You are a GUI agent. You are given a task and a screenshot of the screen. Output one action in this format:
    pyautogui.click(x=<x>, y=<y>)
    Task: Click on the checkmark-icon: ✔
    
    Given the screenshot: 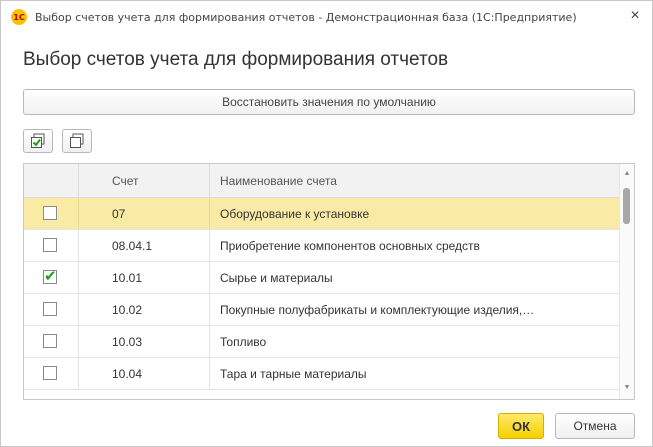 What is the action you would take?
    pyautogui.click(x=50, y=276)
    